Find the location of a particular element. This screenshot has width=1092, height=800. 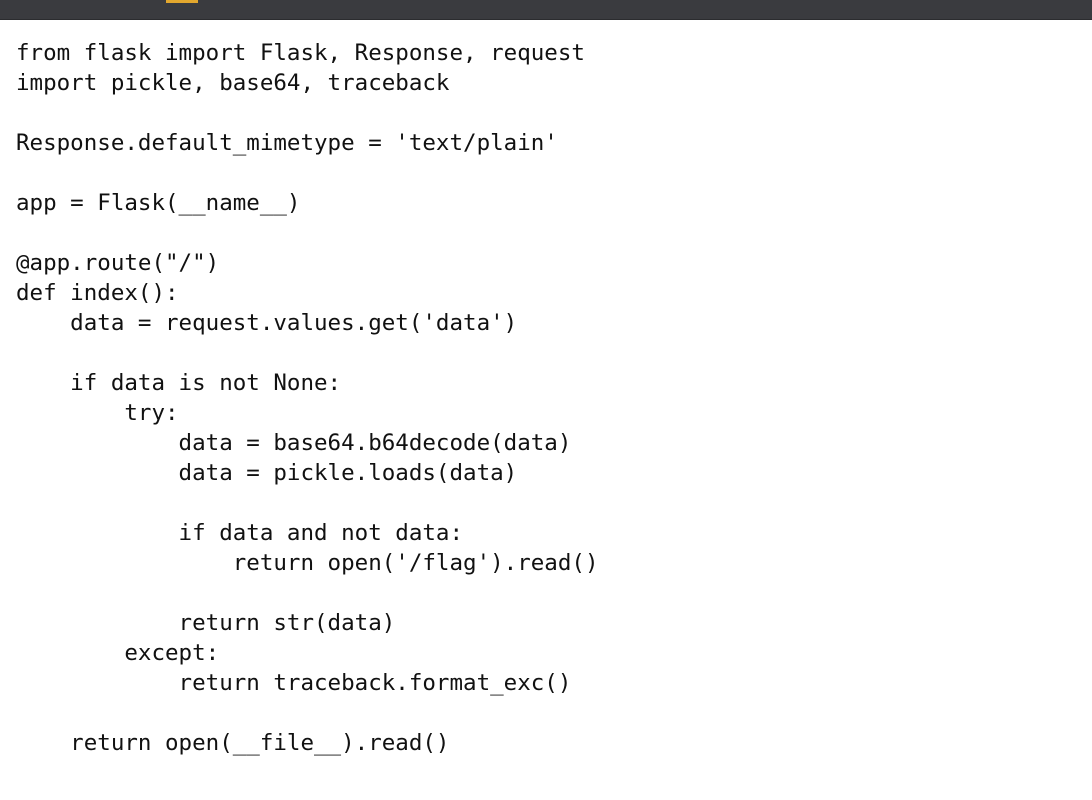

window-top-bar is located at coordinates (546, 10).